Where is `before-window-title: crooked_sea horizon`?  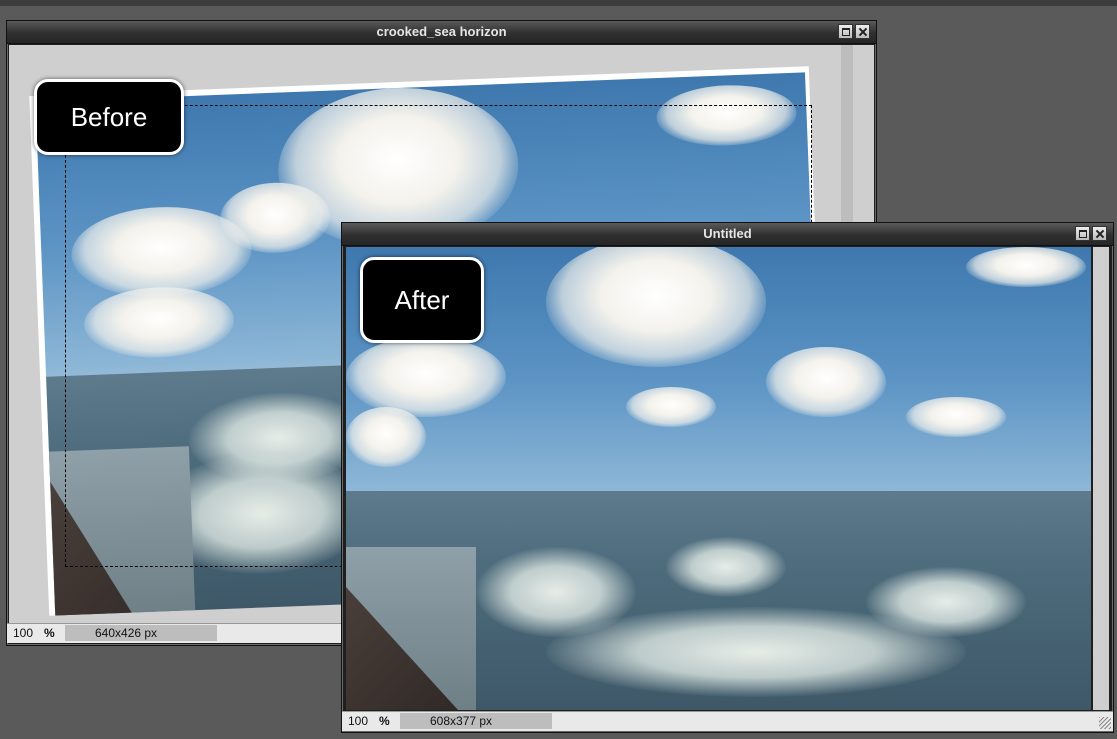 before-window-title: crooked_sea horizon is located at coordinates (441, 31).